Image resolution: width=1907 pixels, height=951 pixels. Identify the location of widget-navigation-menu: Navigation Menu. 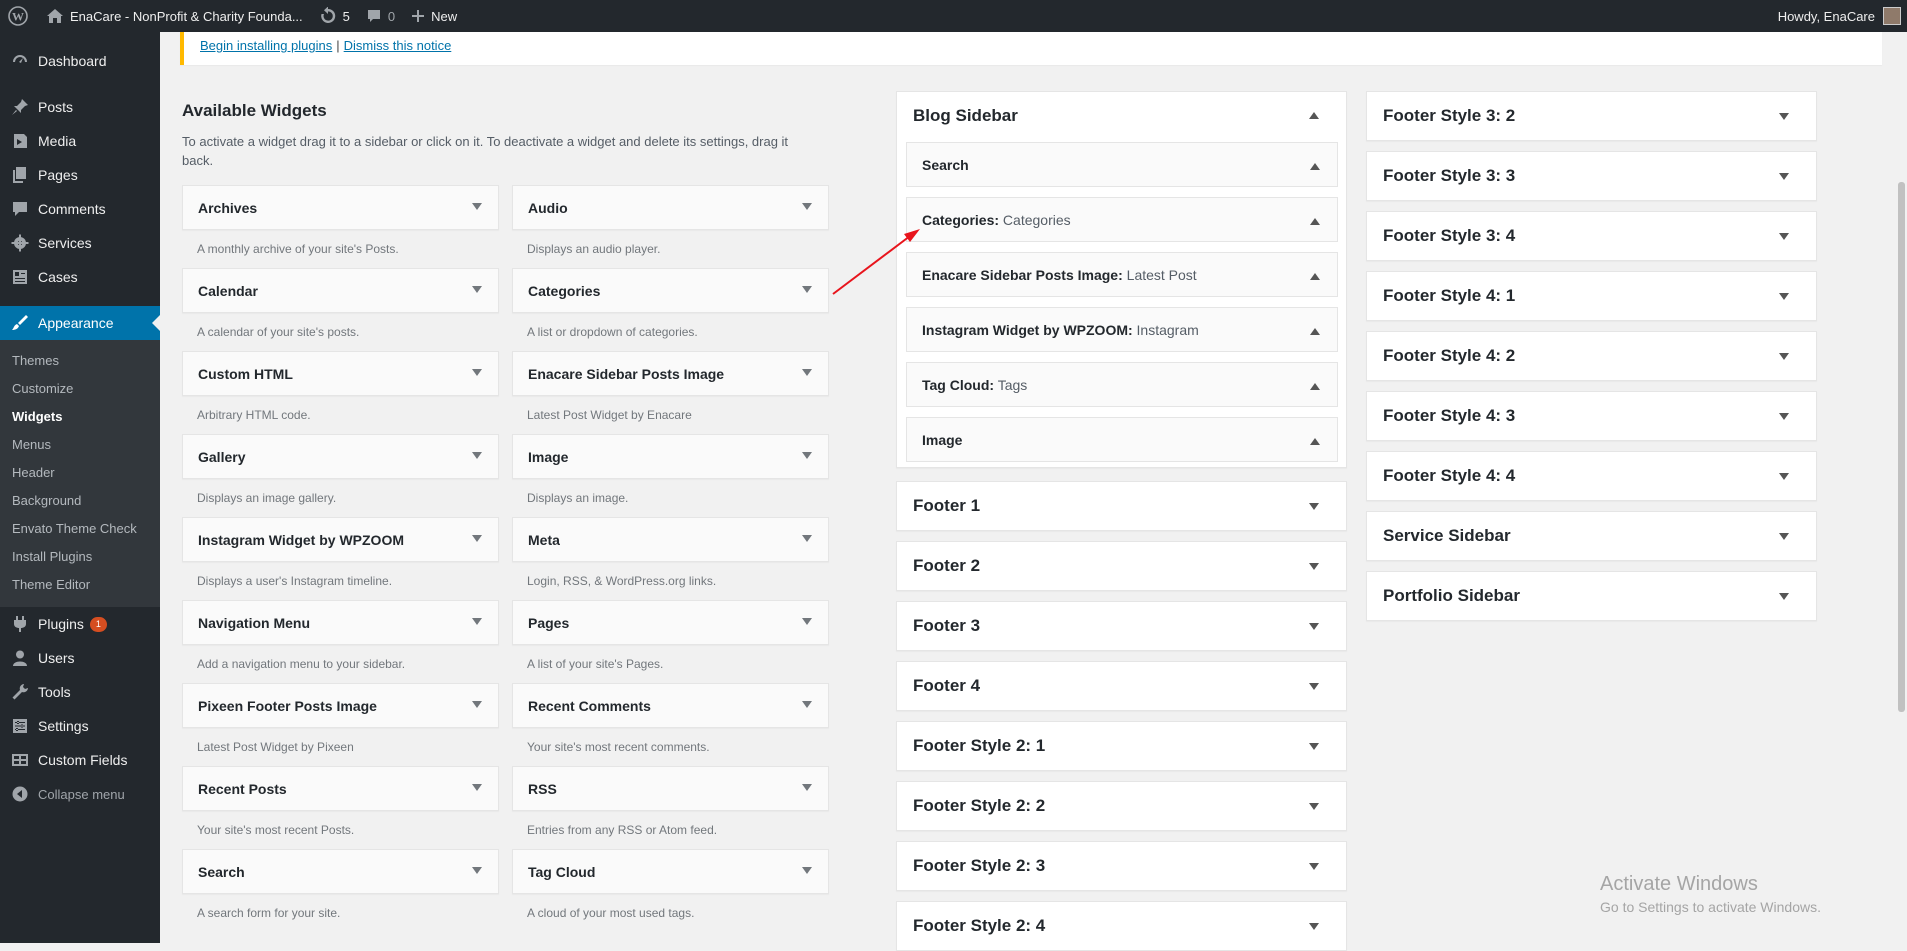
(340, 622).